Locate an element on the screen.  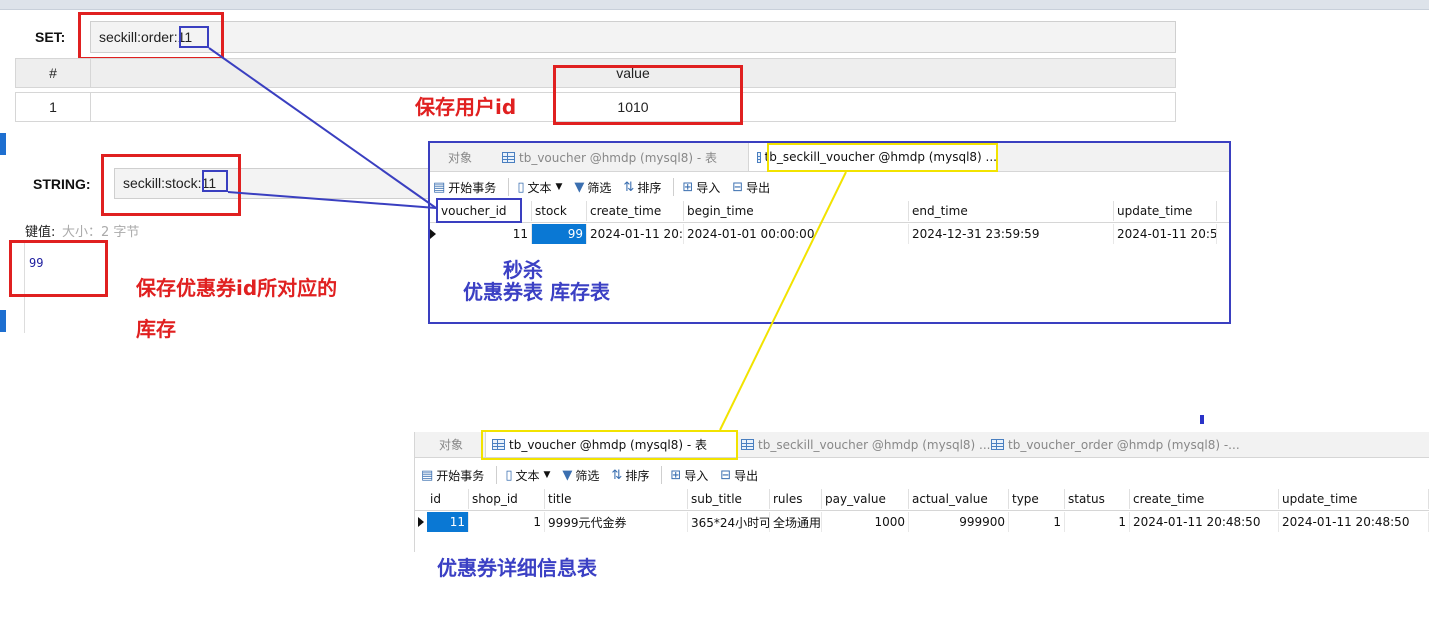
string-key-to-voucher-id-line is located at coordinates (332, 200).